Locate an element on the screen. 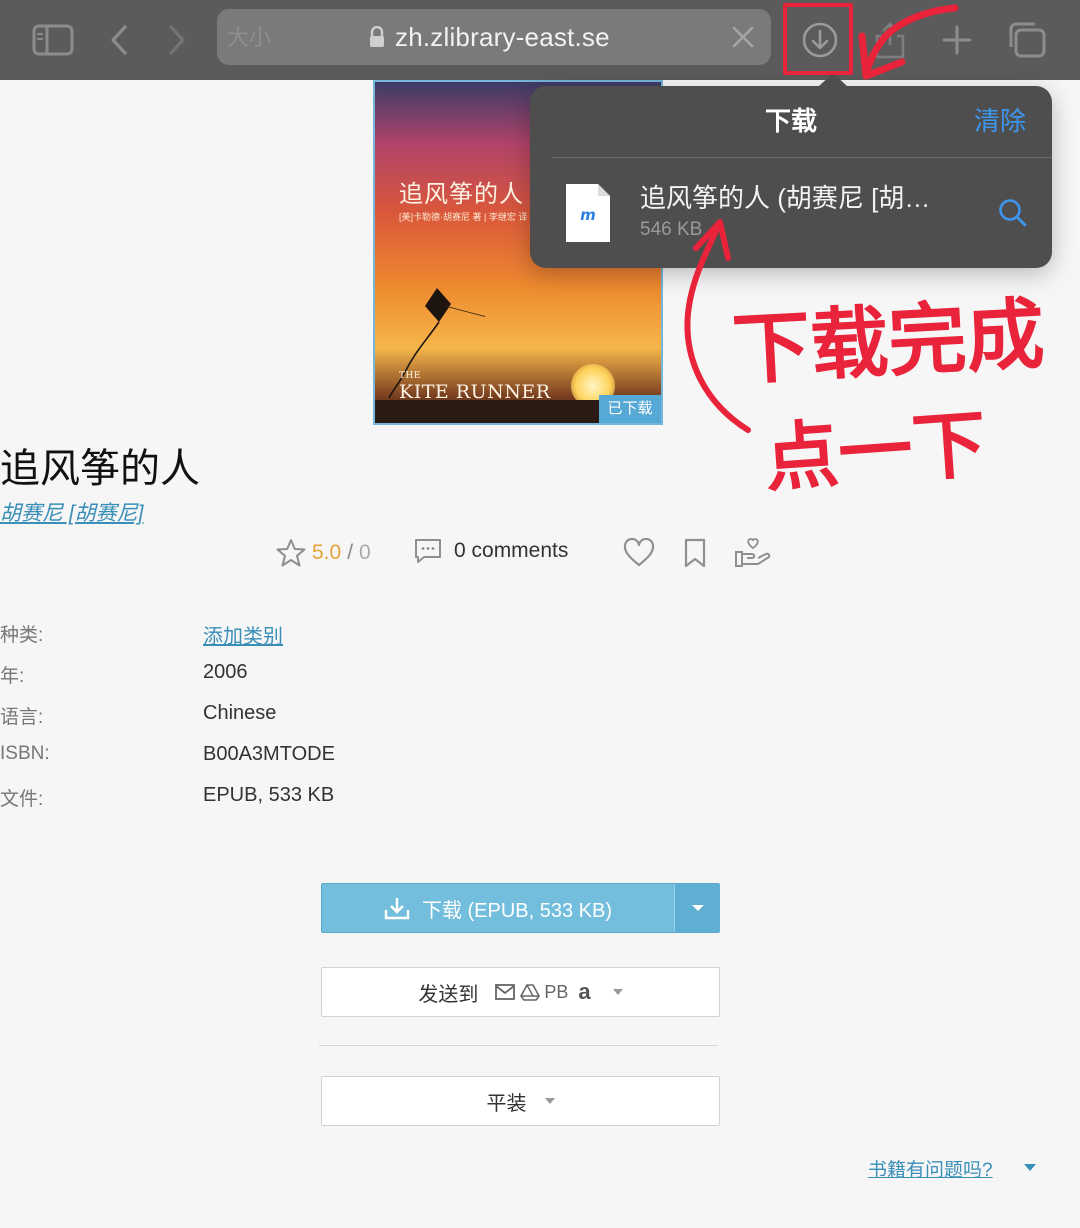 The height and width of the screenshot is (1228, 1080). send-targets: PB a is located at coordinates (544, 992).